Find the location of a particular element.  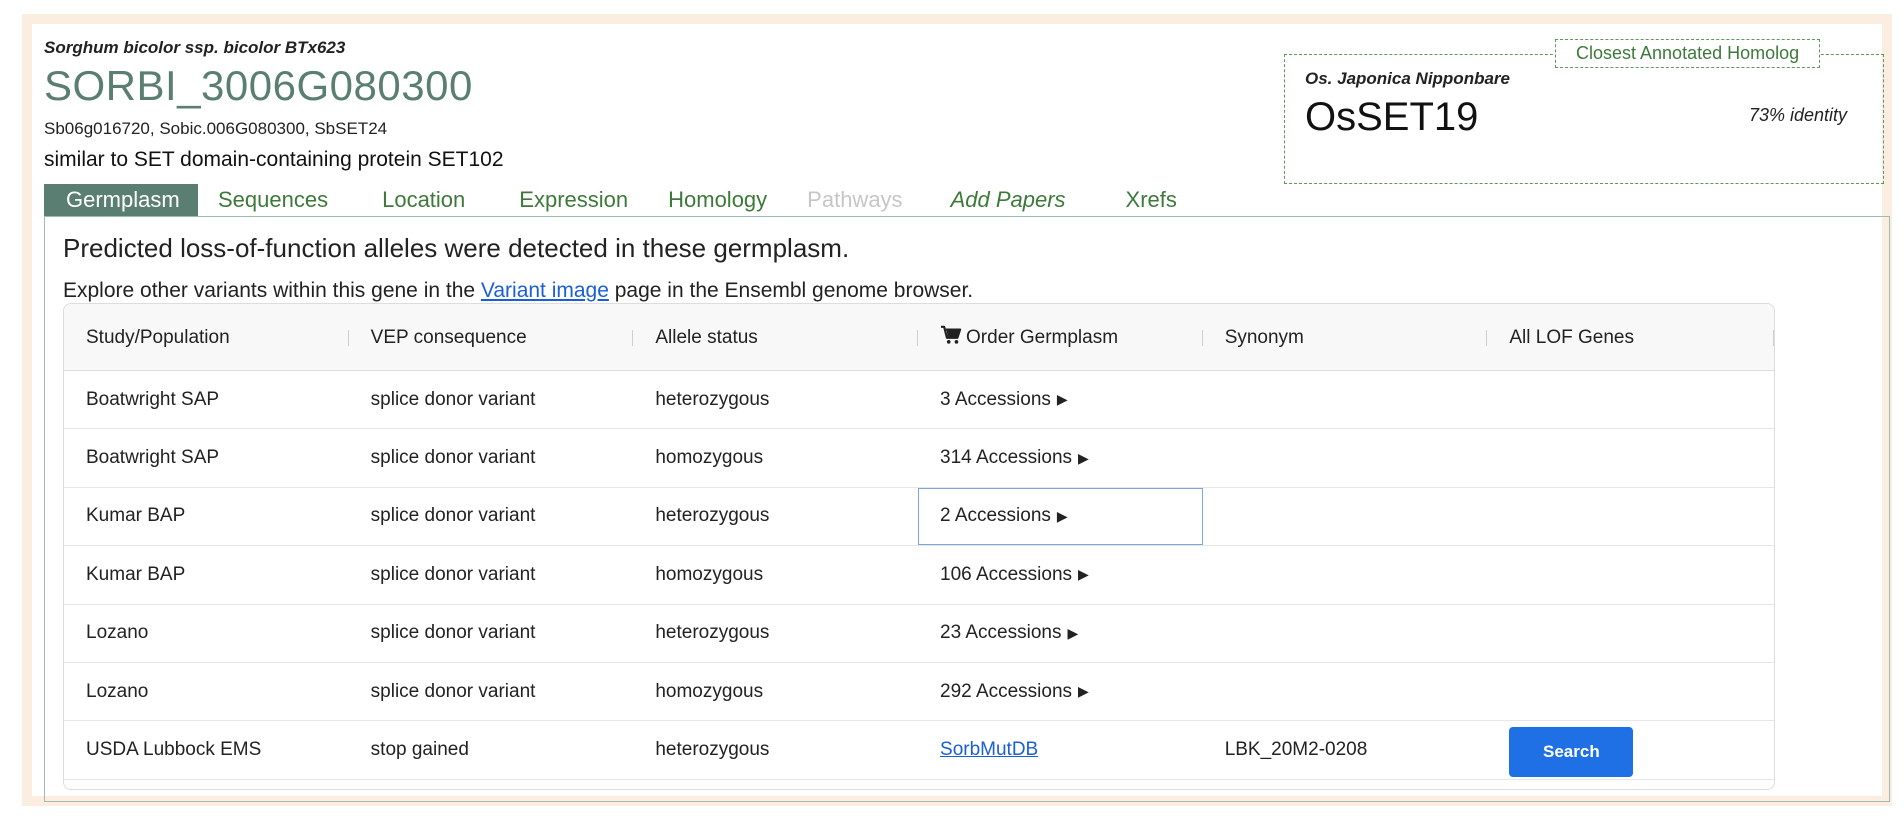

homolog-species: Os. Japonica Nipponbare is located at coordinates (1407, 78).